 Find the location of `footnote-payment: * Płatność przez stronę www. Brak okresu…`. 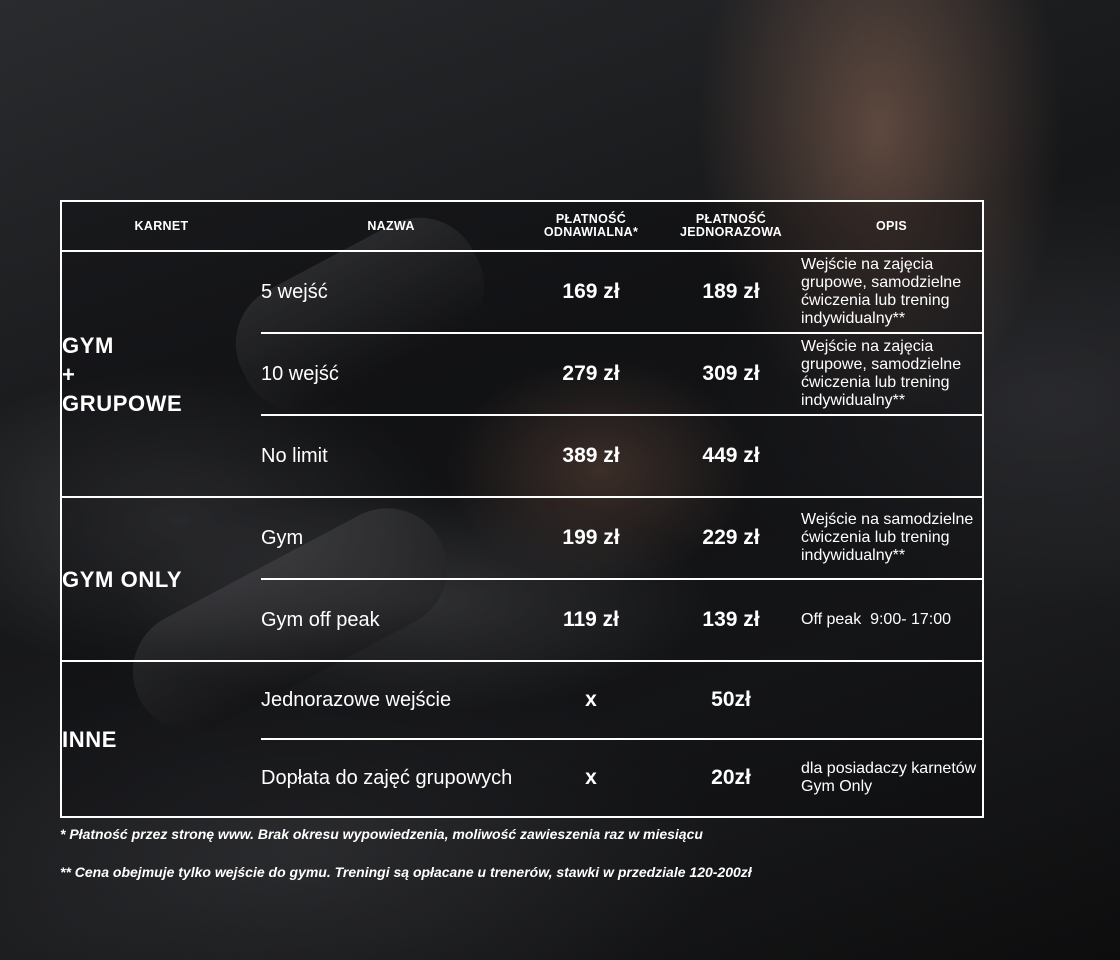

footnote-payment: * Płatność przez stronę www. Brak okresu… is located at coordinates (381, 834).